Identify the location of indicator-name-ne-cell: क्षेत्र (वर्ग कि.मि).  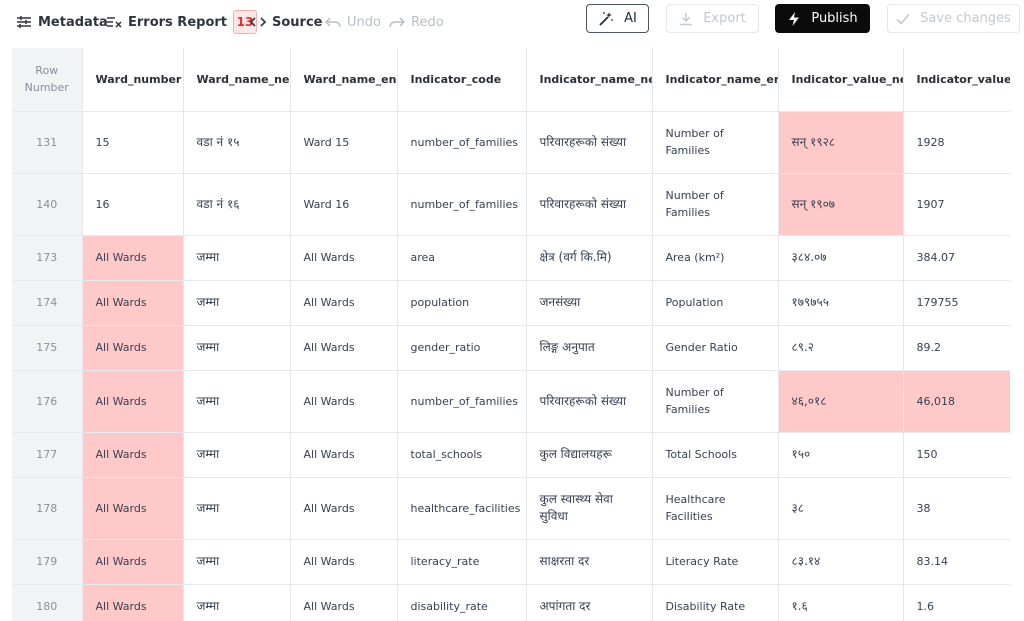
(589, 258).